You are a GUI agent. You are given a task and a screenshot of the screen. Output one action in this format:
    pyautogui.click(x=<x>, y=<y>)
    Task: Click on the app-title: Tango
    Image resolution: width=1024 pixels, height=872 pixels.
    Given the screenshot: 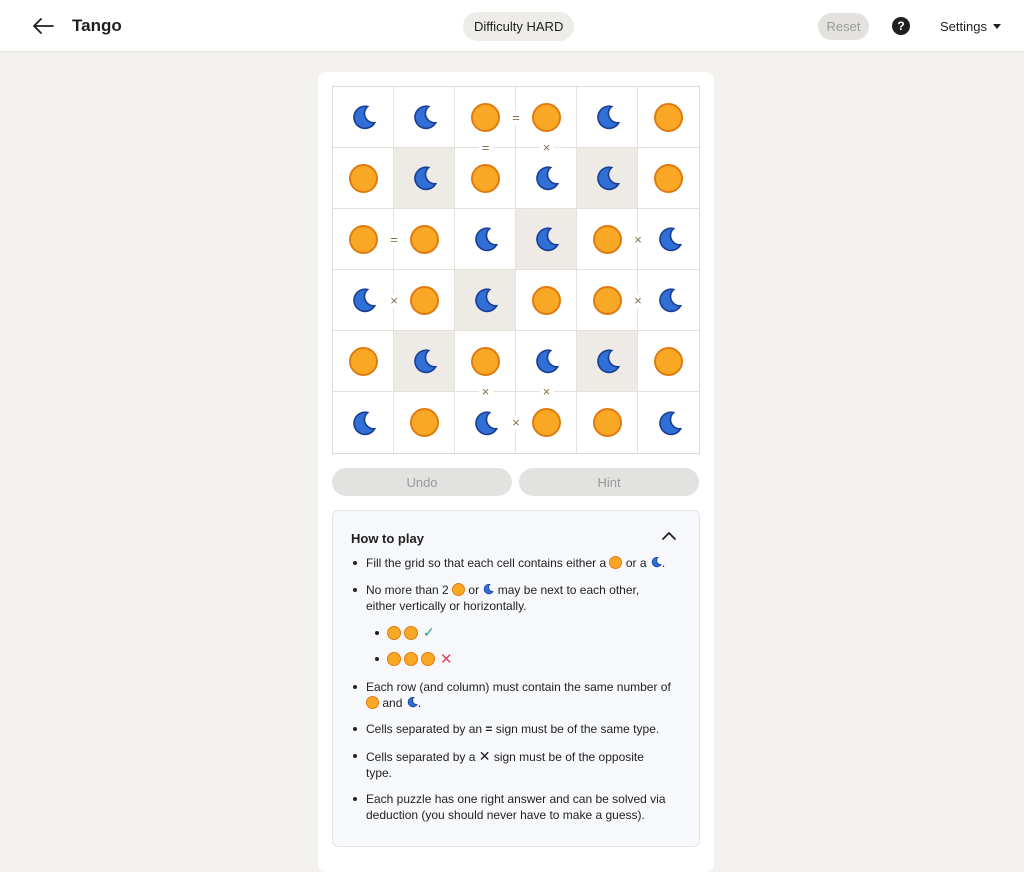 What is the action you would take?
    pyautogui.click(x=97, y=25)
    